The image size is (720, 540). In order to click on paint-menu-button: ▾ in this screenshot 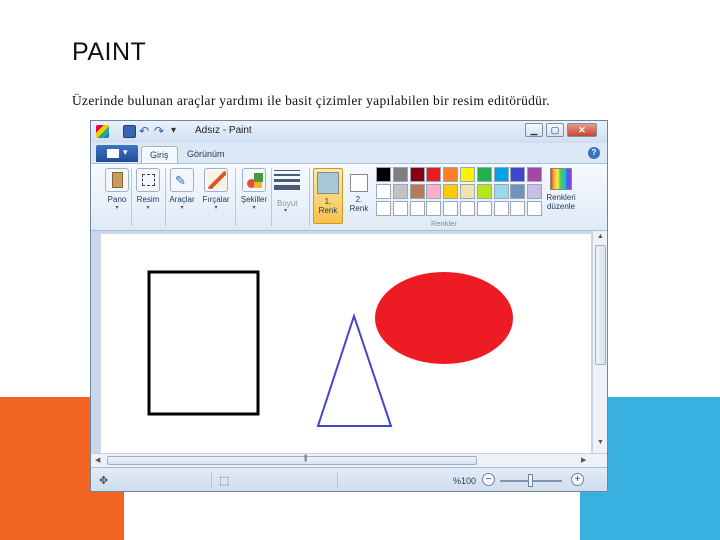, I will do `click(117, 153)`.